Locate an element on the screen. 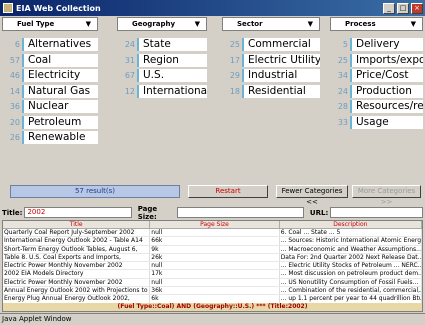 The width and height of the screenshot is (425, 325). category-item: 6 Alternatives is located at coordinates (50, 45).